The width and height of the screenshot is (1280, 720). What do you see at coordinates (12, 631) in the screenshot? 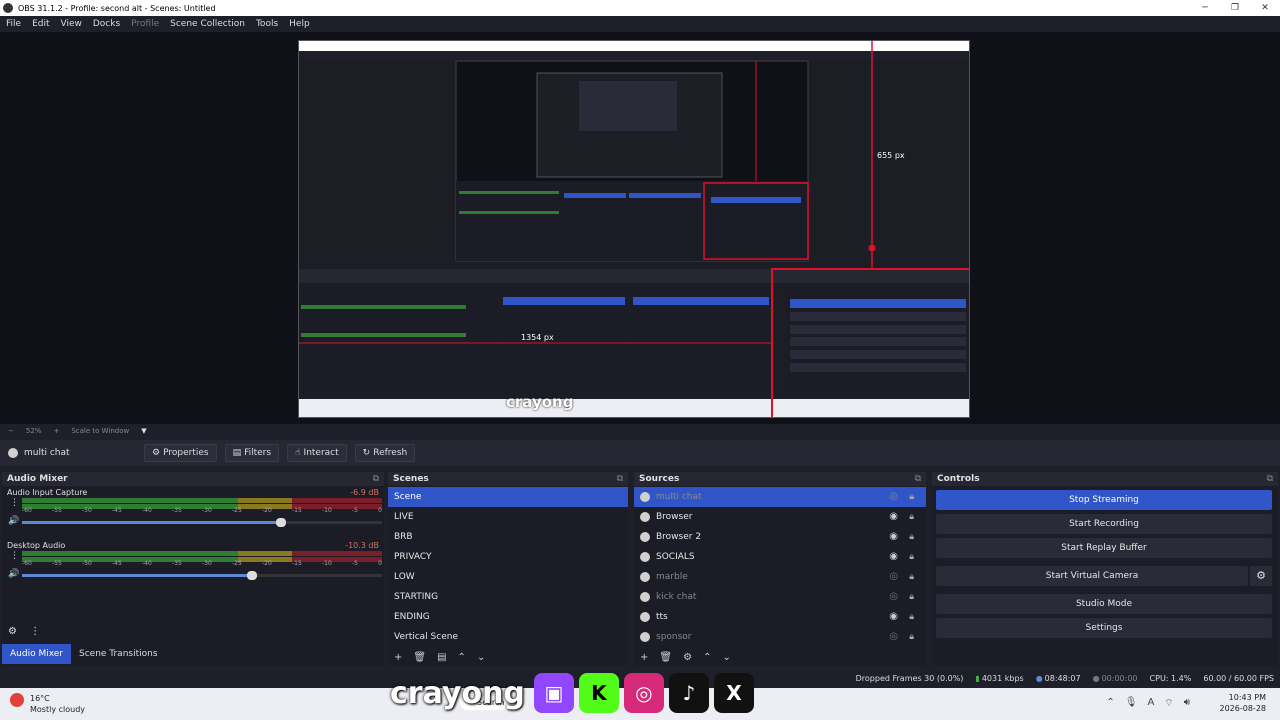
I see `advanced-audio-icon: ⚙` at bounding box center [12, 631].